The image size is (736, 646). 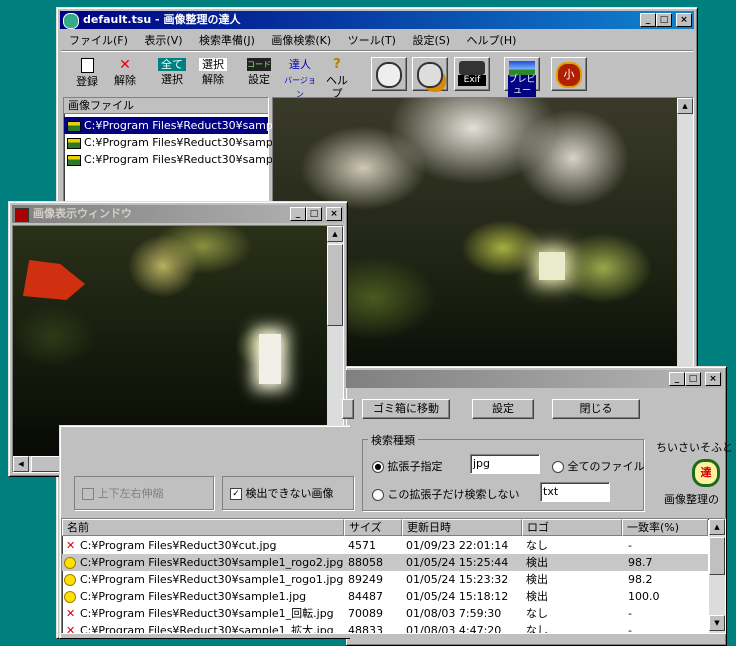 What do you see at coordinates (213, 64) in the screenshot?
I see `deselect-label-top: 選択` at bounding box center [213, 64].